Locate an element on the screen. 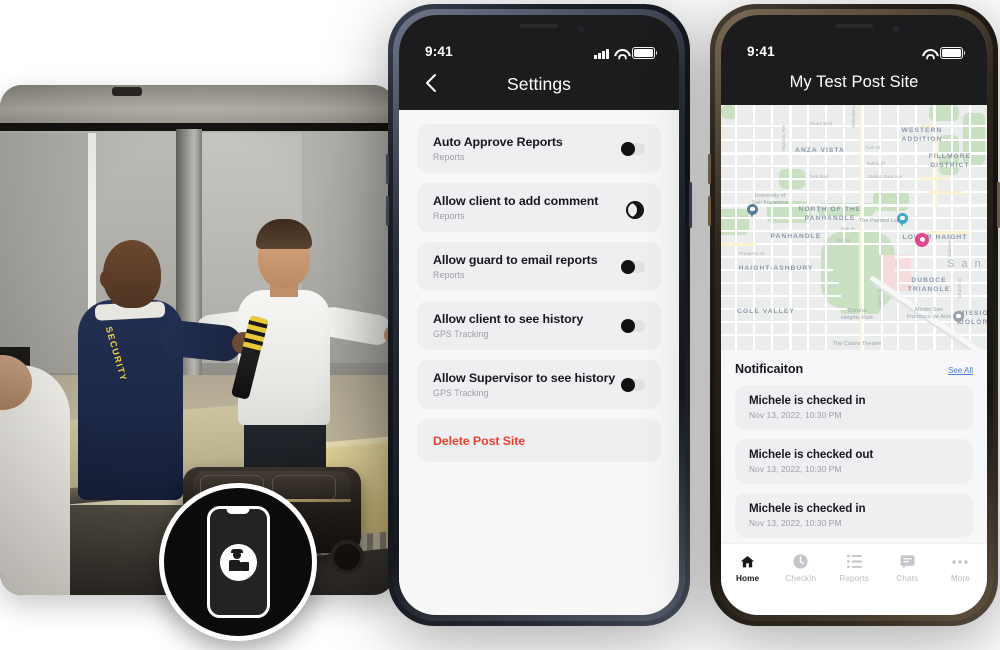 The height and width of the screenshot is (650, 1000). map-street-label: Fell St is located at coordinates (844, 240).